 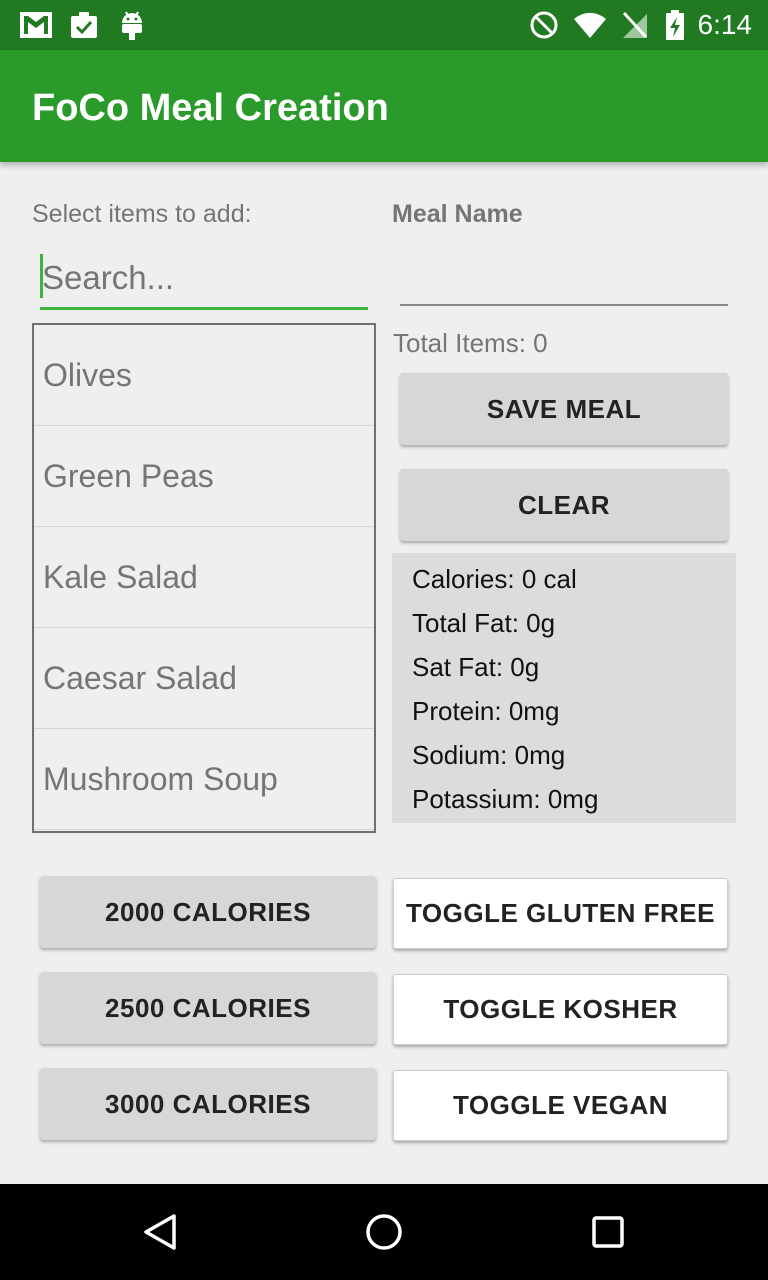 What do you see at coordinates (564, 505) in the screenshot?
I see `clear-button: CLEAR` at bounding box center [564, 505].